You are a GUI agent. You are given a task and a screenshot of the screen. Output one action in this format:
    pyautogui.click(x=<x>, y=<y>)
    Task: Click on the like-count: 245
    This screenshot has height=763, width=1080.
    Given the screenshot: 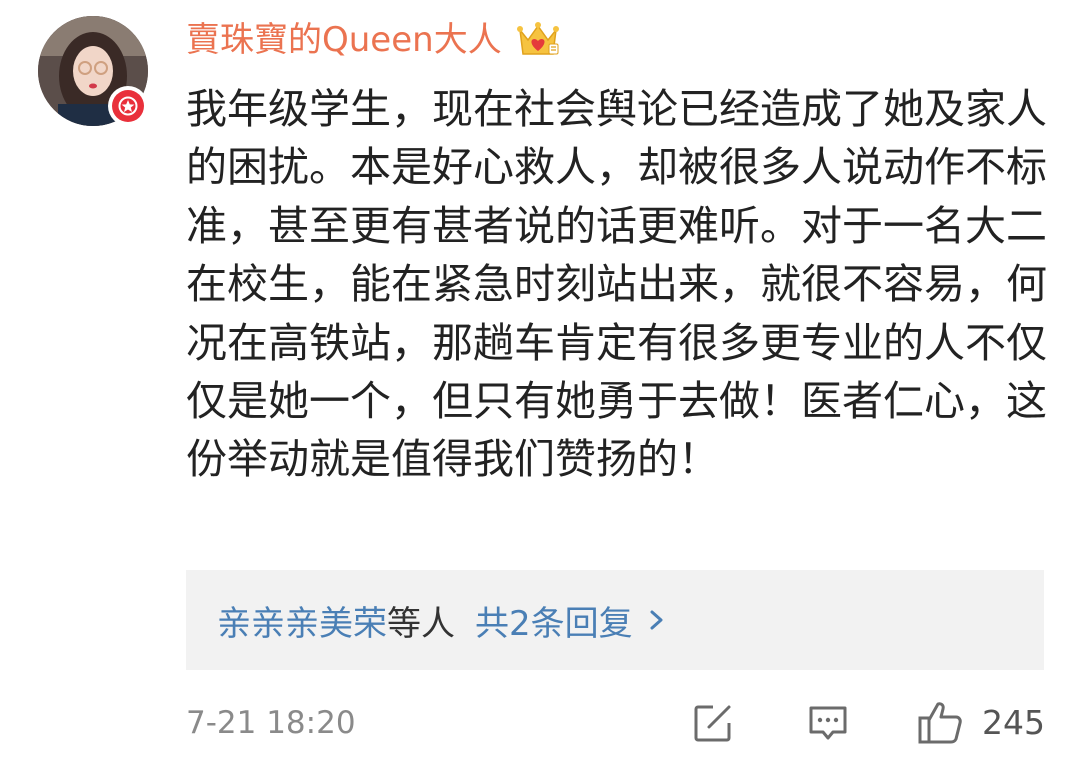 What is the action you would take?
    pyautogui.click(x=1013, y=722)
    